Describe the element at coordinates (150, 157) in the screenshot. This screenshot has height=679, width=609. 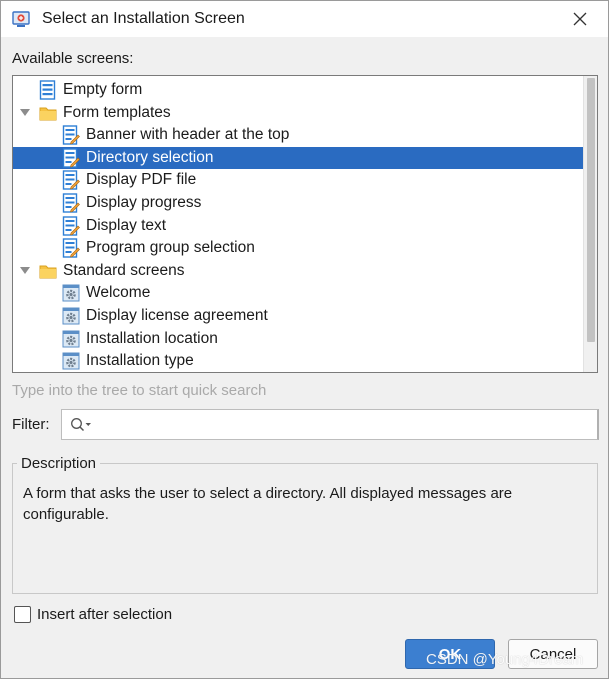
I see `tree-item-label: Directory selection` at that location.